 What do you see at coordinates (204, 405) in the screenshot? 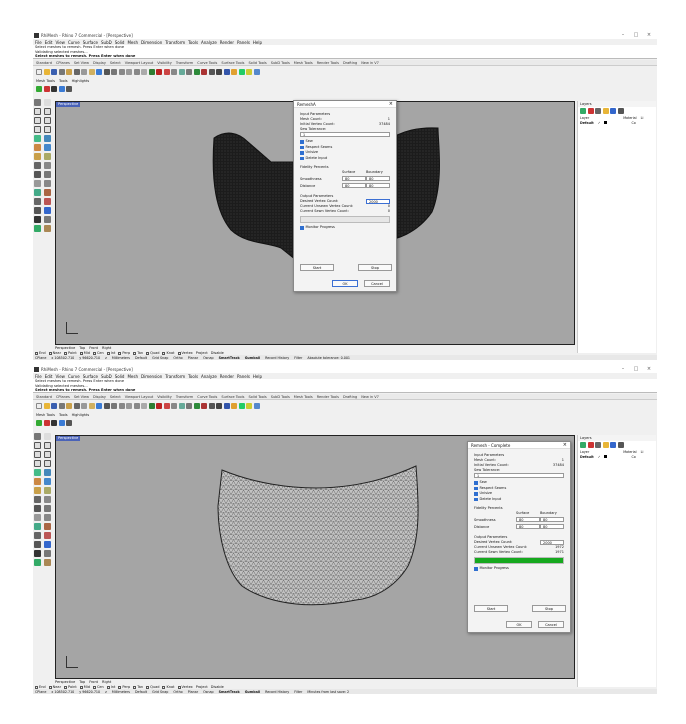
I see `lightbulb-icon` at bounding box center [204, 405].